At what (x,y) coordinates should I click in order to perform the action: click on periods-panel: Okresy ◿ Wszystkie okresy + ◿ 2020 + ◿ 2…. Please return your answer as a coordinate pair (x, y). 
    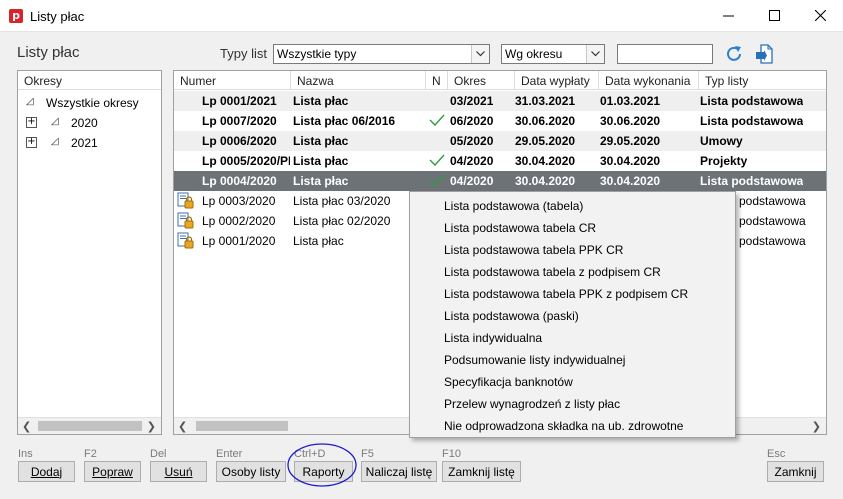
    Looking at the image, I should click on (89, 252).